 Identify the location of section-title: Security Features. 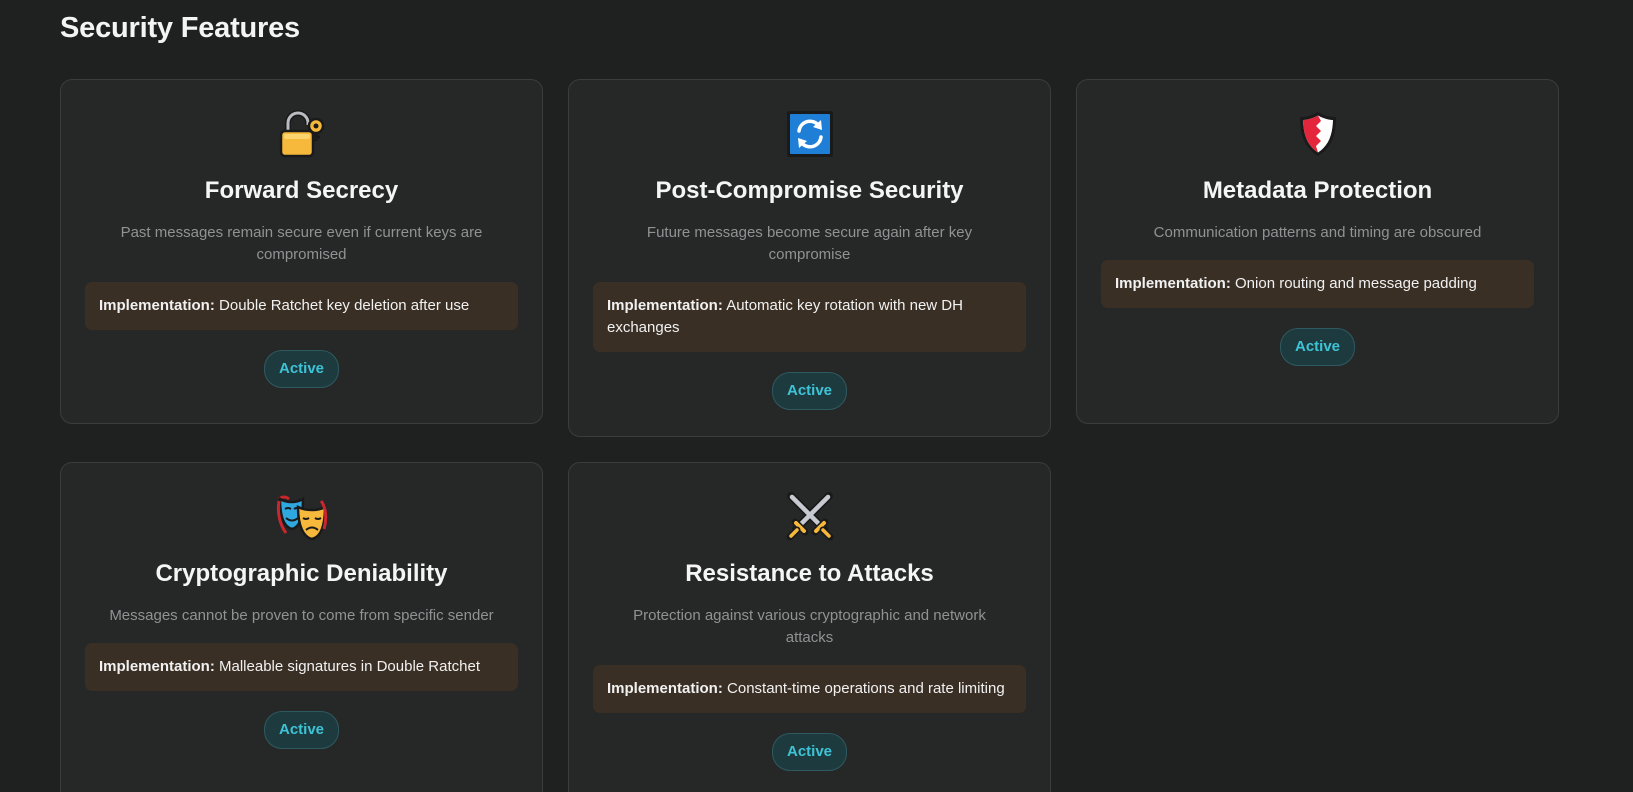
(180, 28).